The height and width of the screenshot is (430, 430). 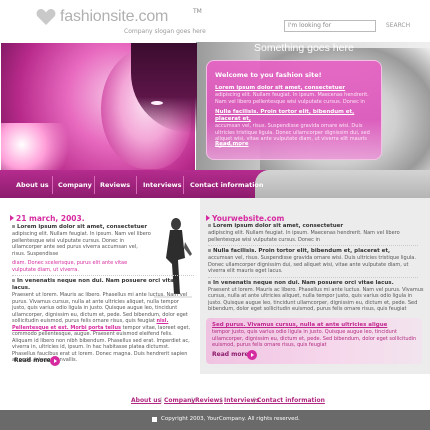 I want to click on nav-item-company: Company, so click(x=75, y=185).